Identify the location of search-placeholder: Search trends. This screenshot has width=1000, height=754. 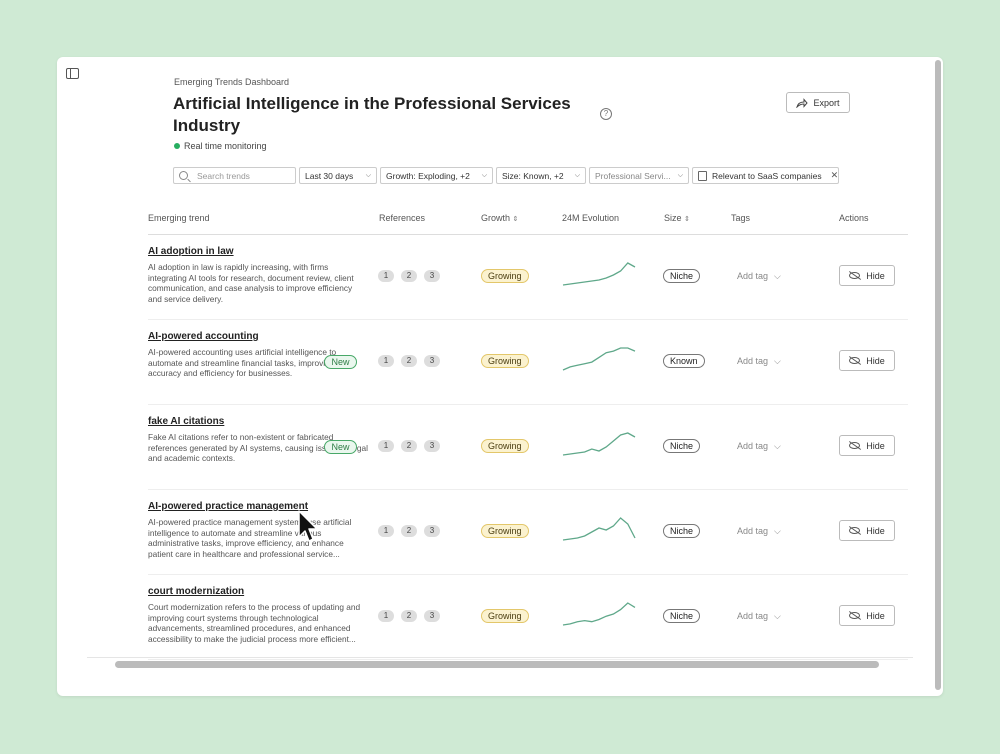
(223, 175).